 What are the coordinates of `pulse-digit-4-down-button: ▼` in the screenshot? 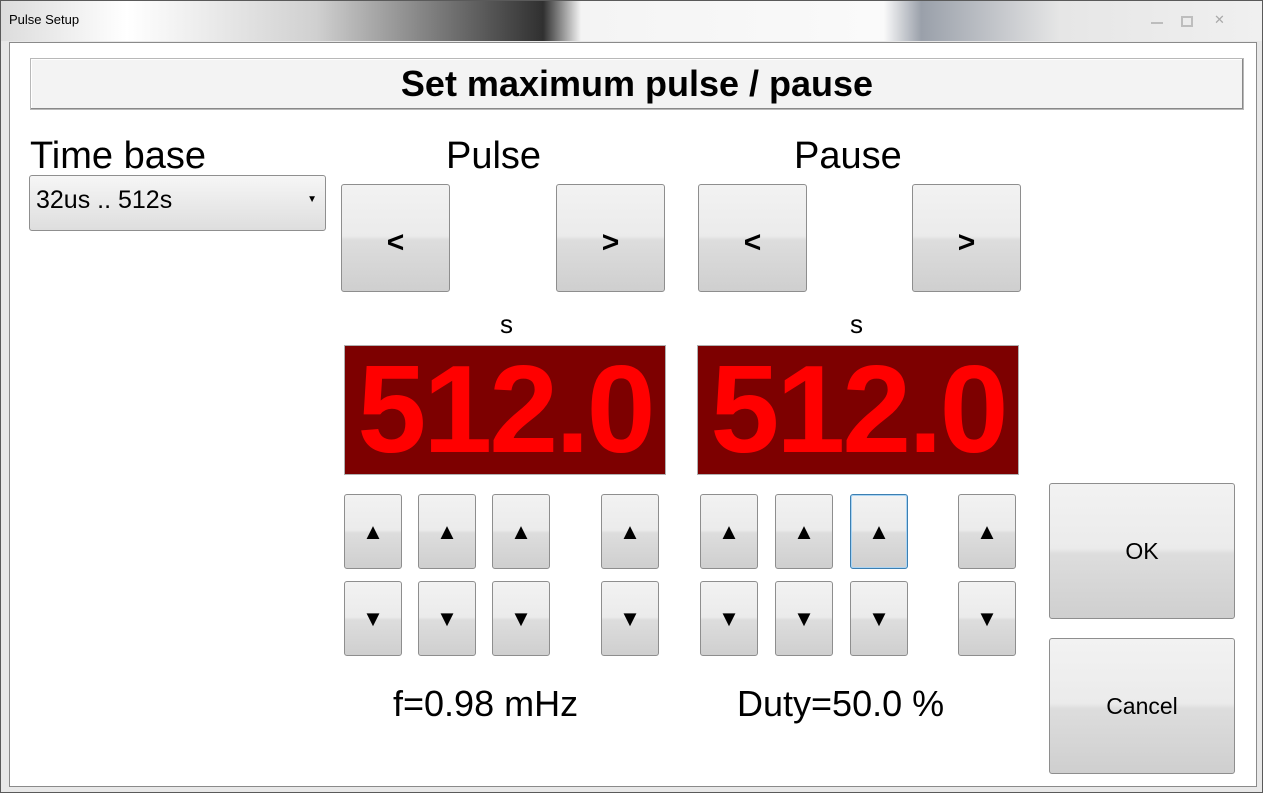 It's located at (630, 618).